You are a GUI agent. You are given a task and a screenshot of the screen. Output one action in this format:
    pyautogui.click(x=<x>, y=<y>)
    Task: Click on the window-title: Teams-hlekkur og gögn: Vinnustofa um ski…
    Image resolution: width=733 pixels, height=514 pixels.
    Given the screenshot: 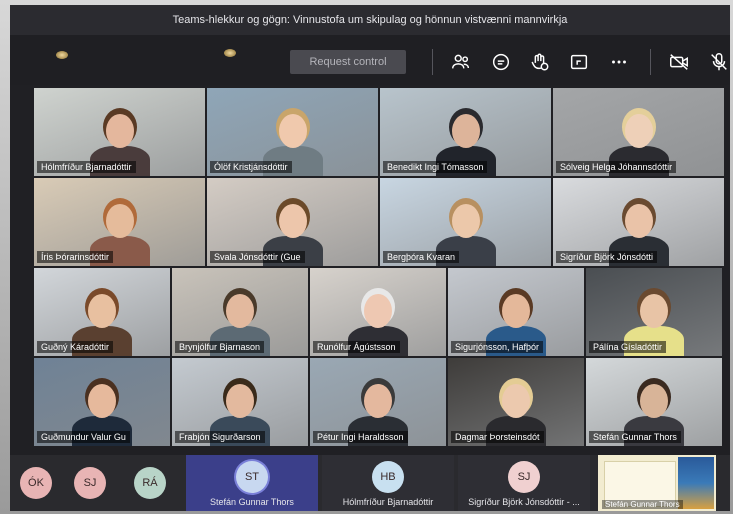 What is the action you would take?
    pyautogui.click(x=370, y=20)
    